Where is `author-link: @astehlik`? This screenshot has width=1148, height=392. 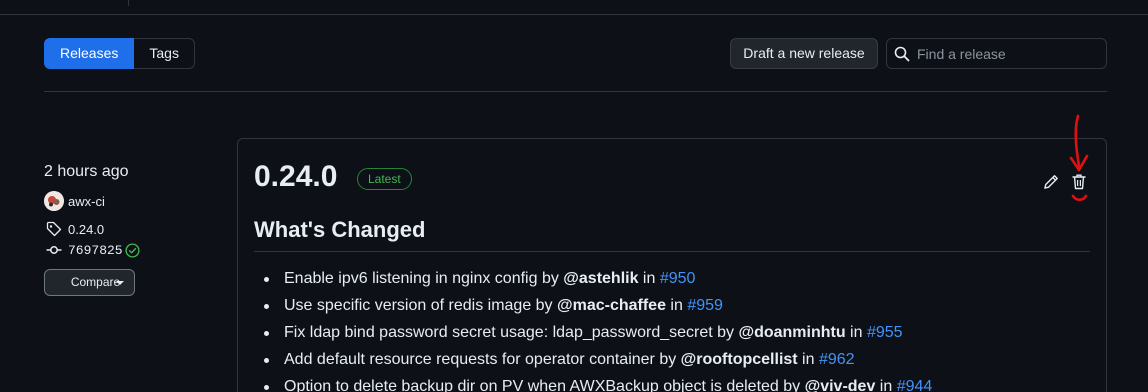 author-link: @astehlik is located at coordinates (600, 278).